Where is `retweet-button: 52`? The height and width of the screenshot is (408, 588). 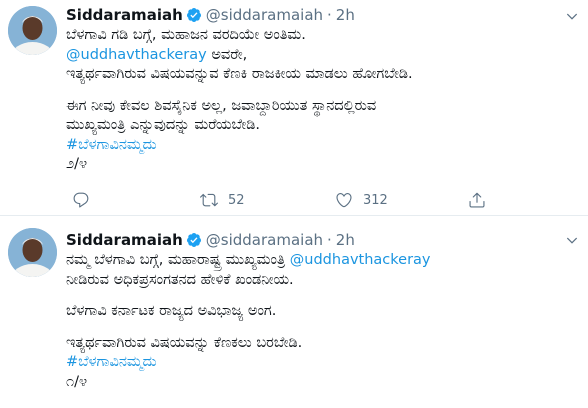
retweet-button: 52 is located at coordinates (222, 200).